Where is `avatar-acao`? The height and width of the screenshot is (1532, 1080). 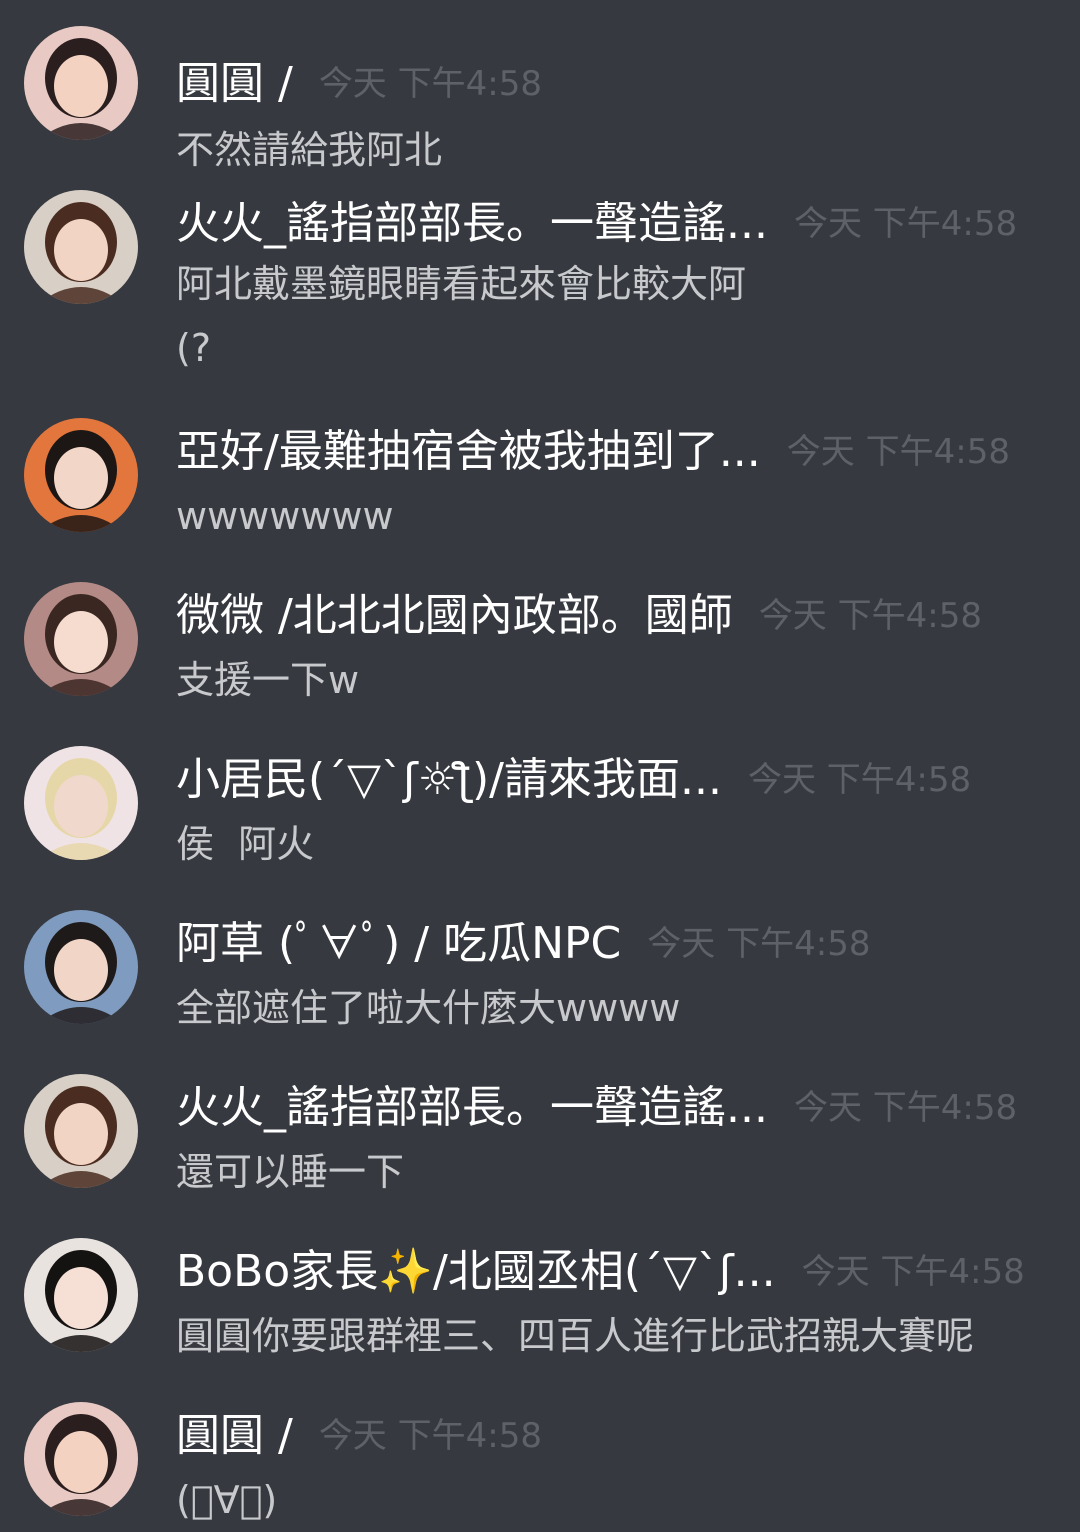 avatar-acao is located at coordinates (81, 967).